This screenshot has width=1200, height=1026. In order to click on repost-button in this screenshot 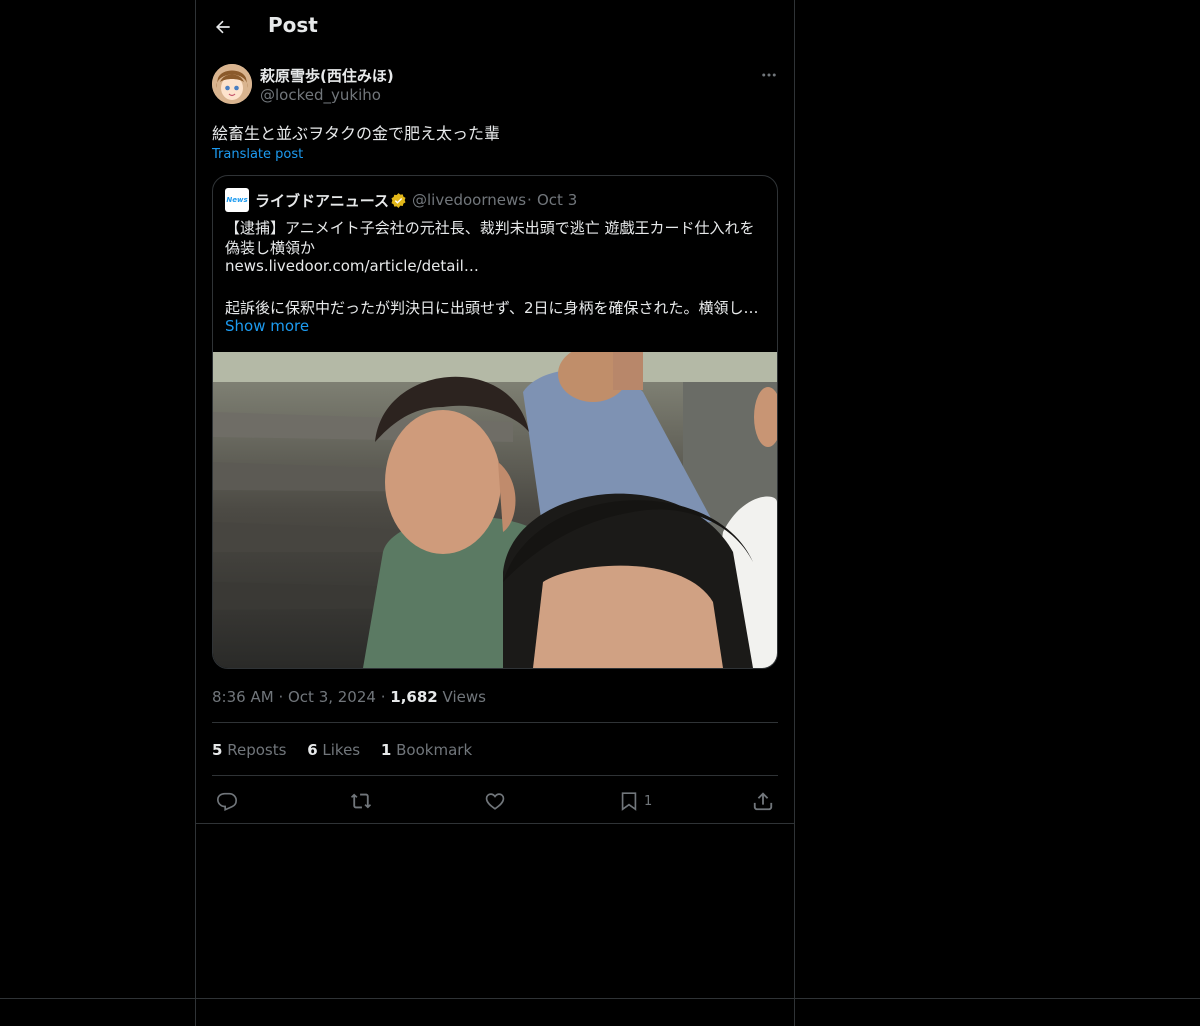, I will do `click(361, 801)`.